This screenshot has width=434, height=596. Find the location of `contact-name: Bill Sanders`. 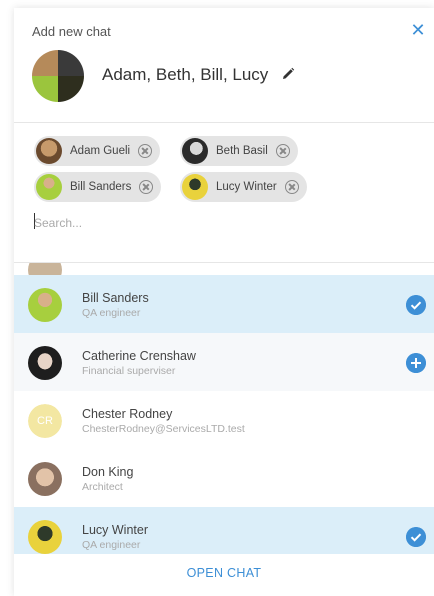

contact-name: Bill Sanders is located at coordinates (115, 298).